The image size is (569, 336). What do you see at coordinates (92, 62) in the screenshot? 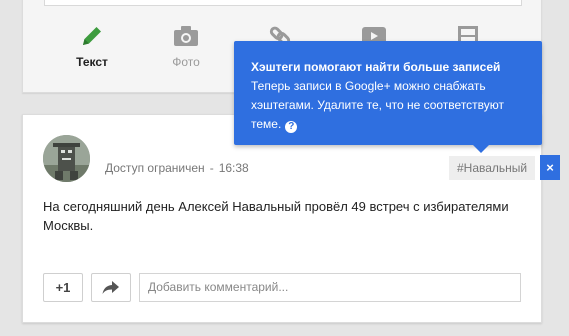
I see `tab-text-label: Текст` at bounding box center [92, 62].